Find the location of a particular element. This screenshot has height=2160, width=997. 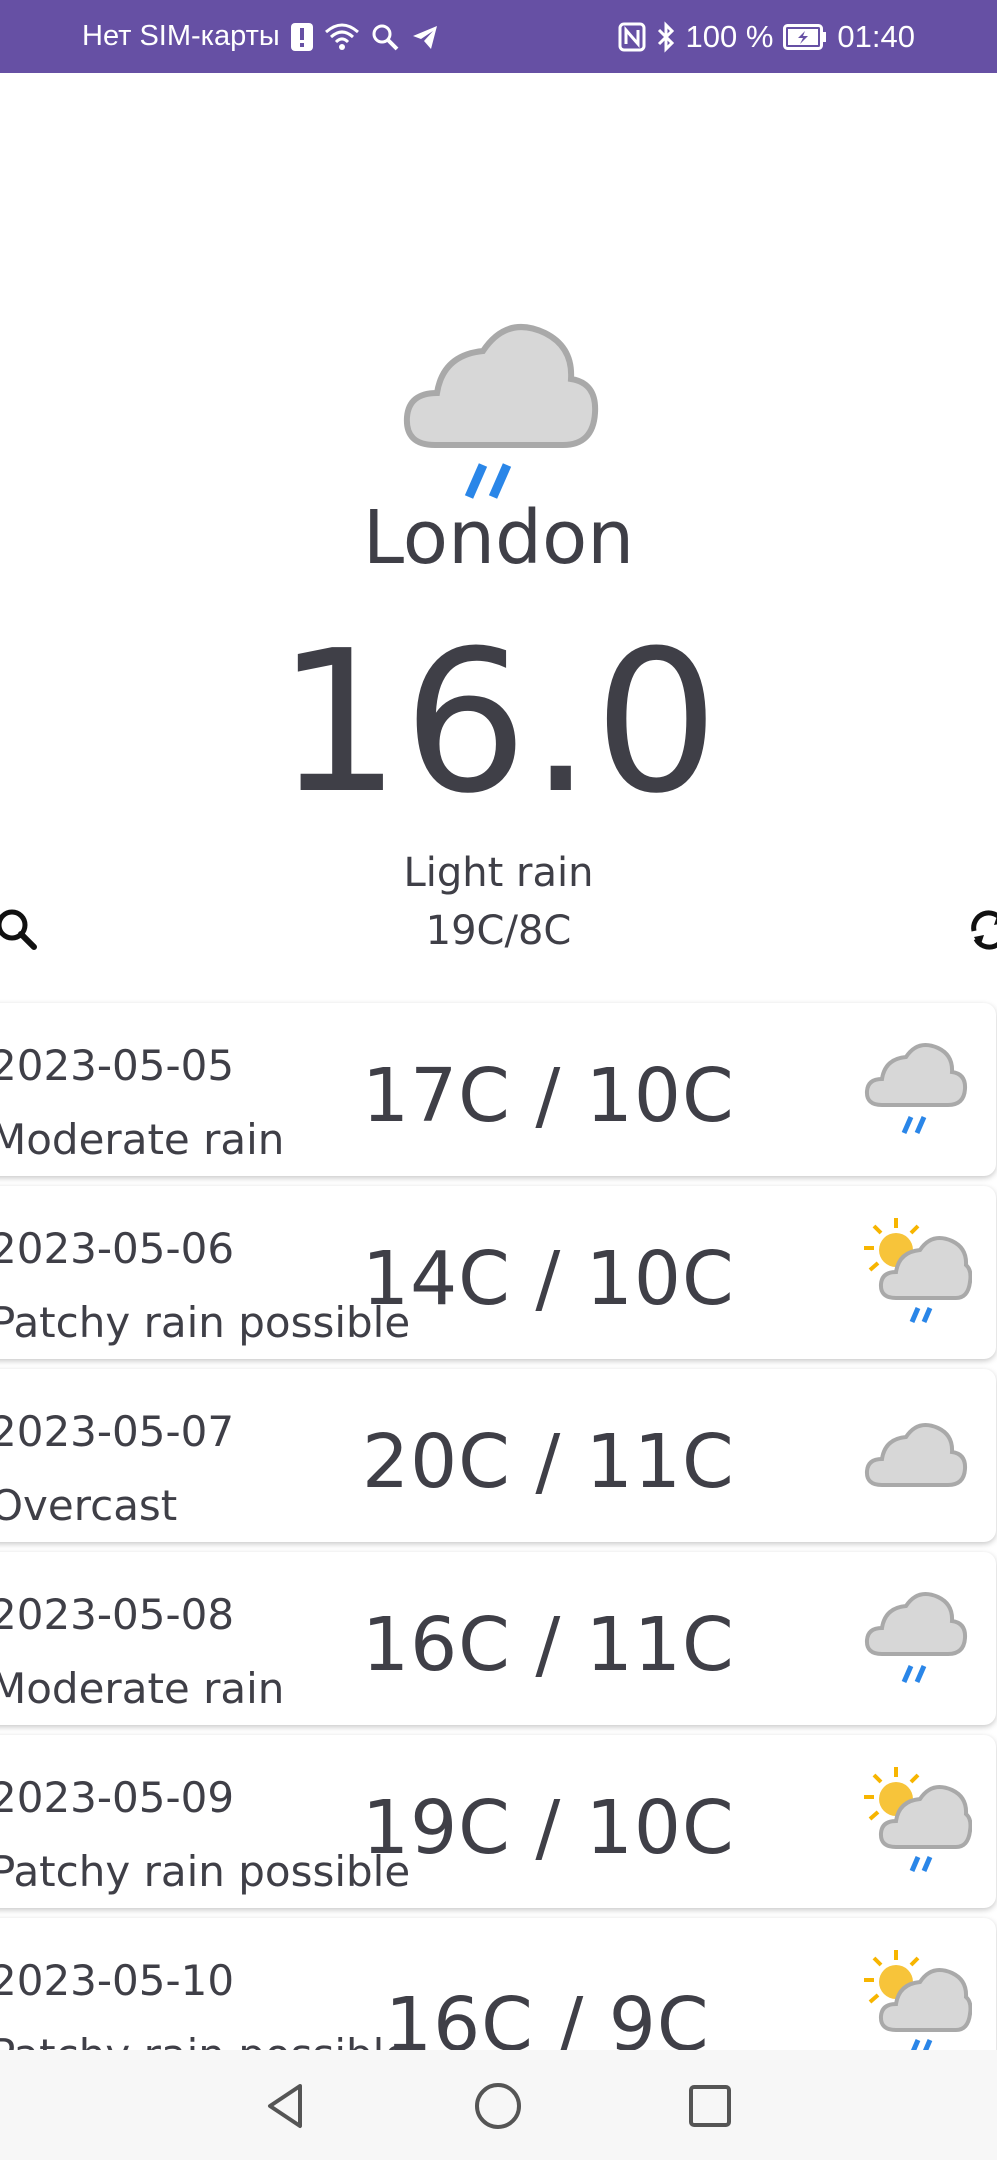

cloud-icon is located at coordinates (916, 1454).